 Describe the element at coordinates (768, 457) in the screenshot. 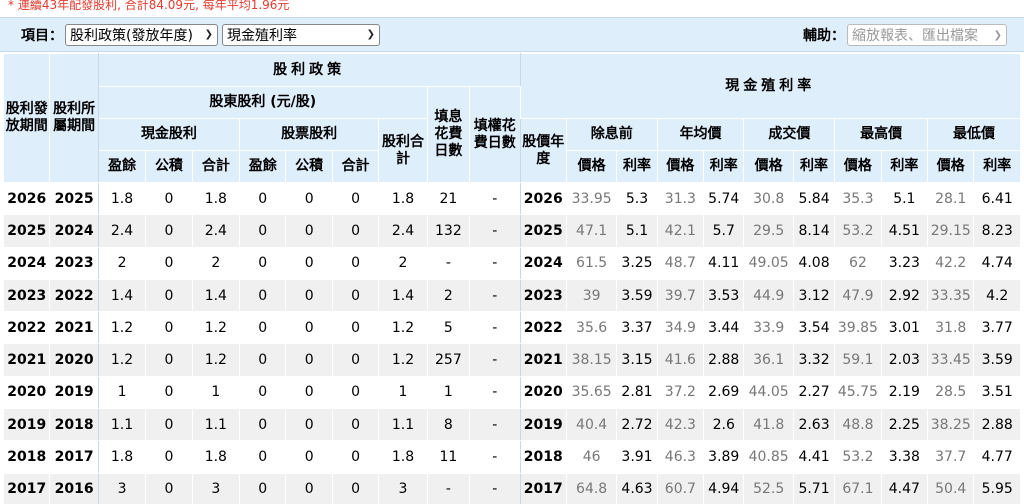

I see `table-cell: 40.85` at that location.